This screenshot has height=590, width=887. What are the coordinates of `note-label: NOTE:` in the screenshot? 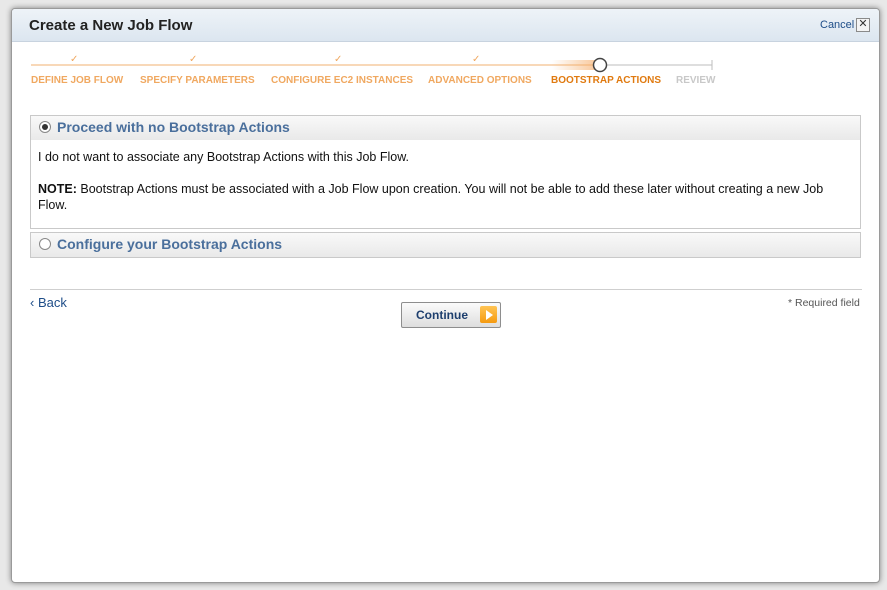 It's located at (57, 189).